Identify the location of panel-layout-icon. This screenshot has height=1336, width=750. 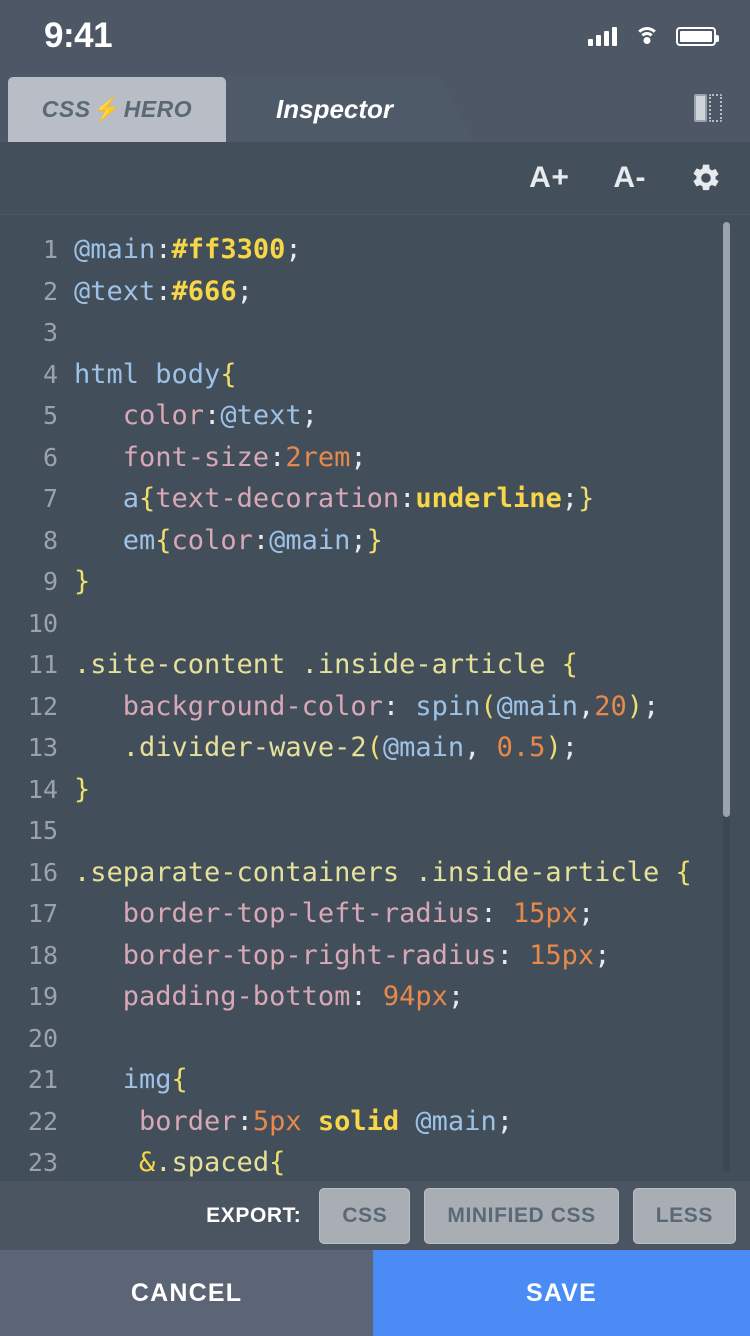
(709, 108).